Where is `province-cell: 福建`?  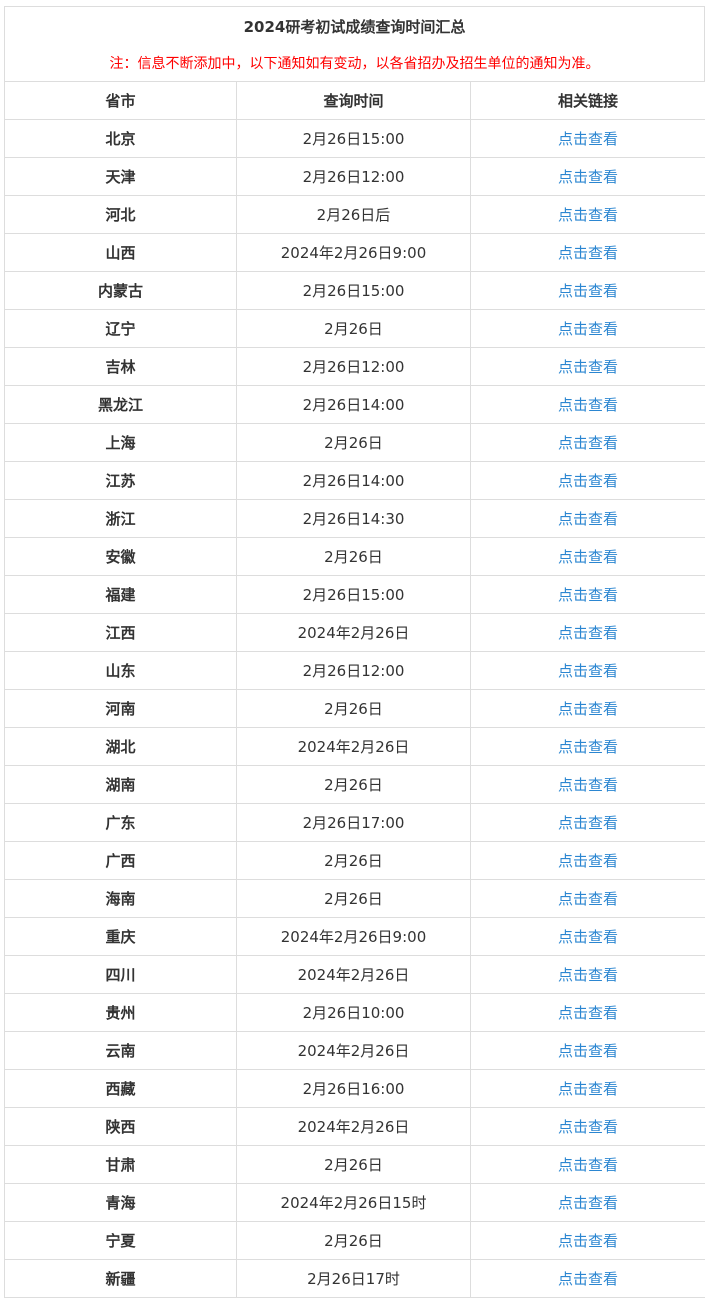
province-cell: 福建 is located at coordinates (121, 595).